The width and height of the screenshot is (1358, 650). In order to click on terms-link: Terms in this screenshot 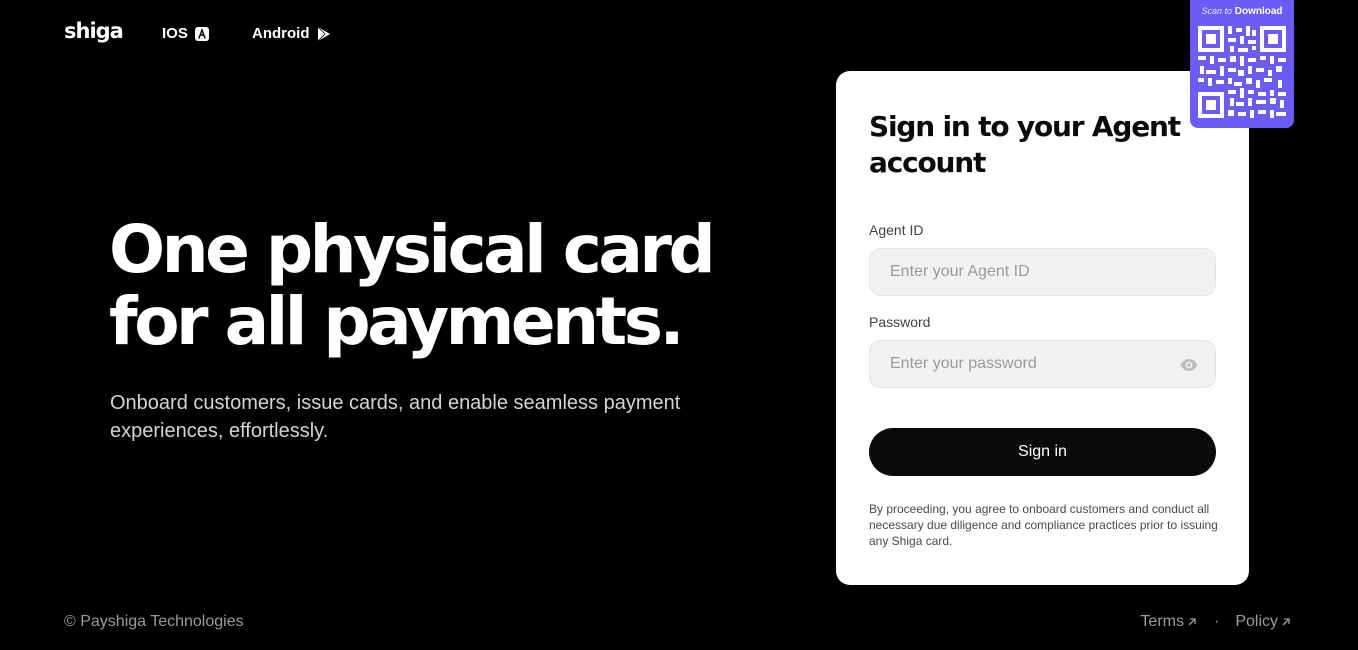, I will do `click(1169, 622)`.